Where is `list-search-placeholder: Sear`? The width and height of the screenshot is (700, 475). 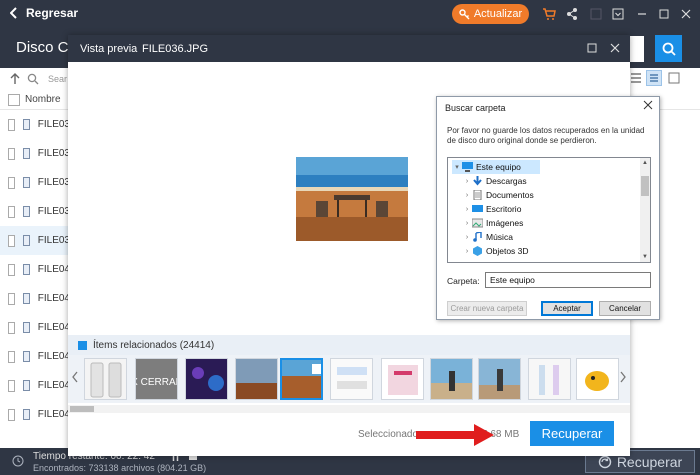 list-search-placeholder: Sear is located at coordinates (57, 79).